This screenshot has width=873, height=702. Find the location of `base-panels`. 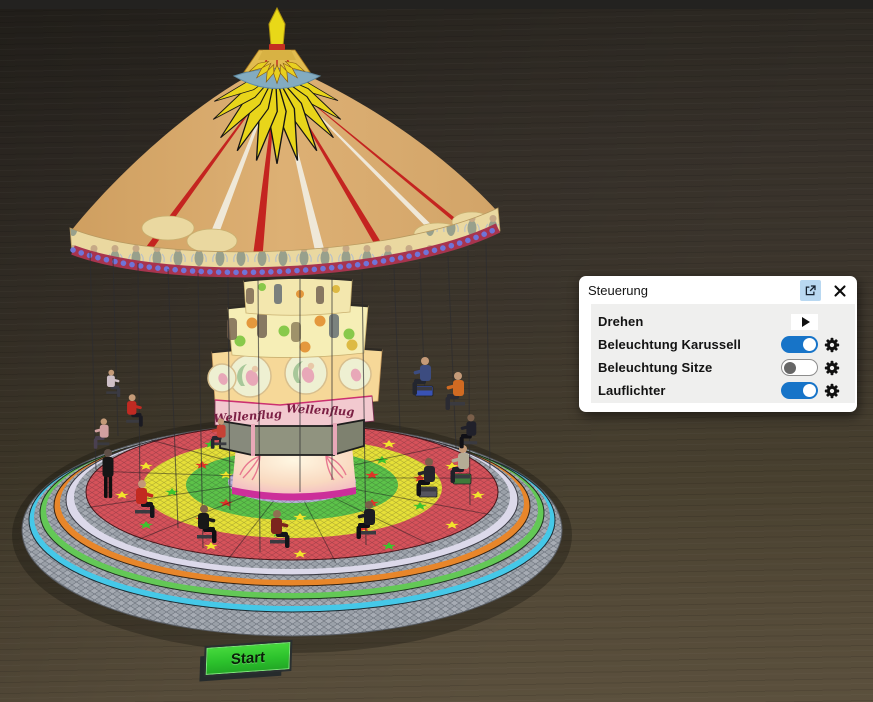

base-panels is located at coordinates (292, 437).